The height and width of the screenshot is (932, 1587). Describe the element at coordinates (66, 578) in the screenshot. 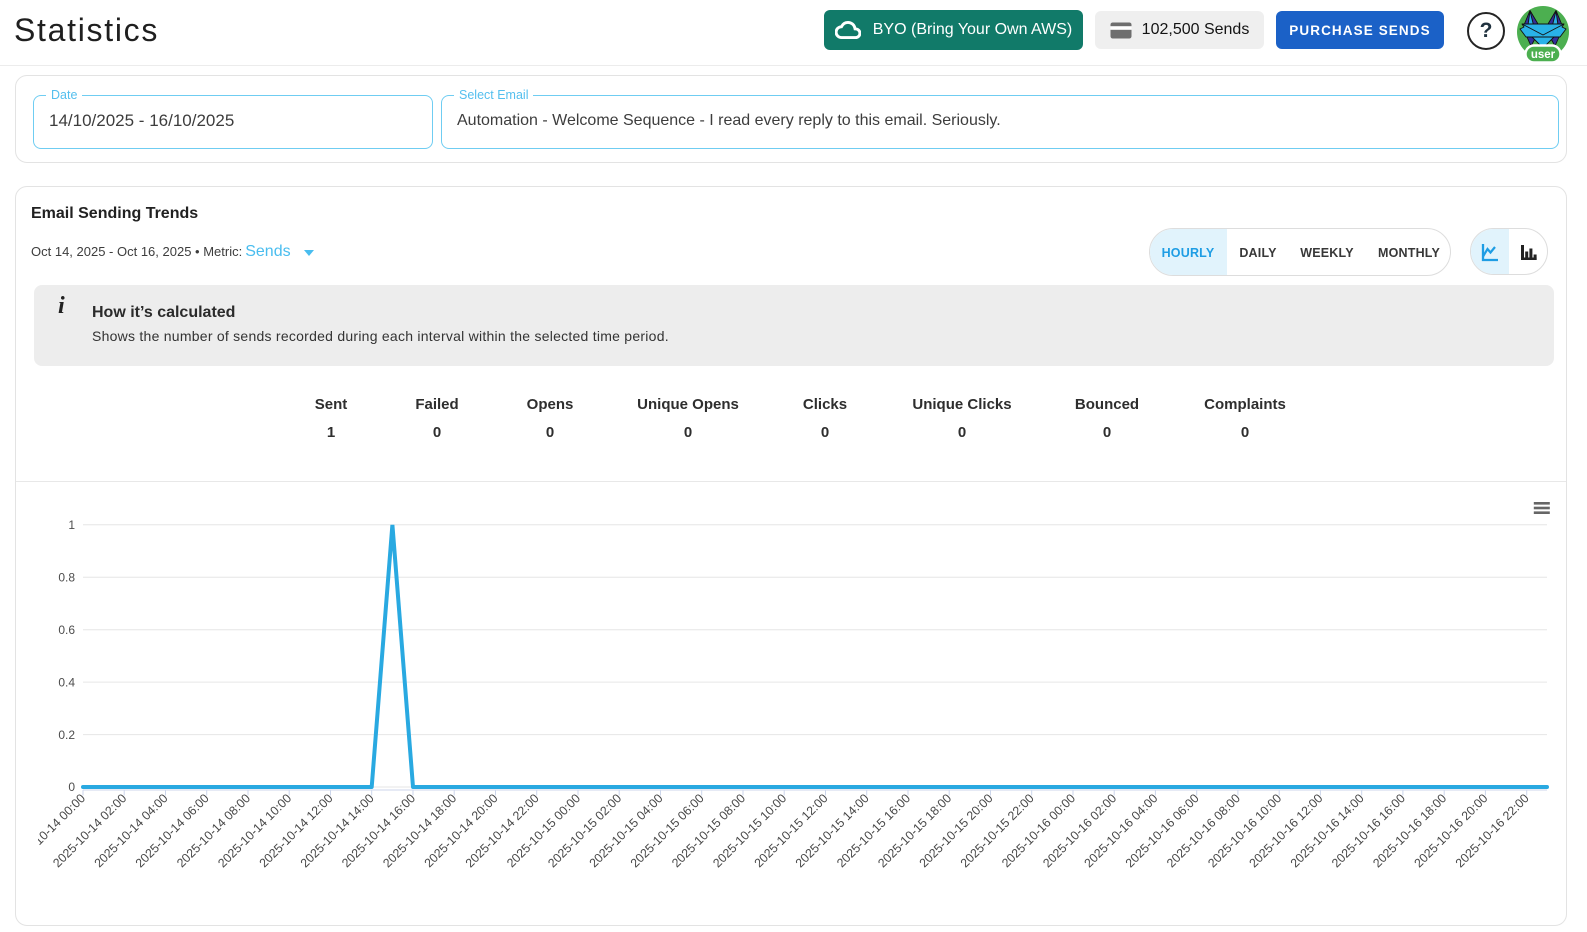

I see `svg-text: 0.8` at that location.